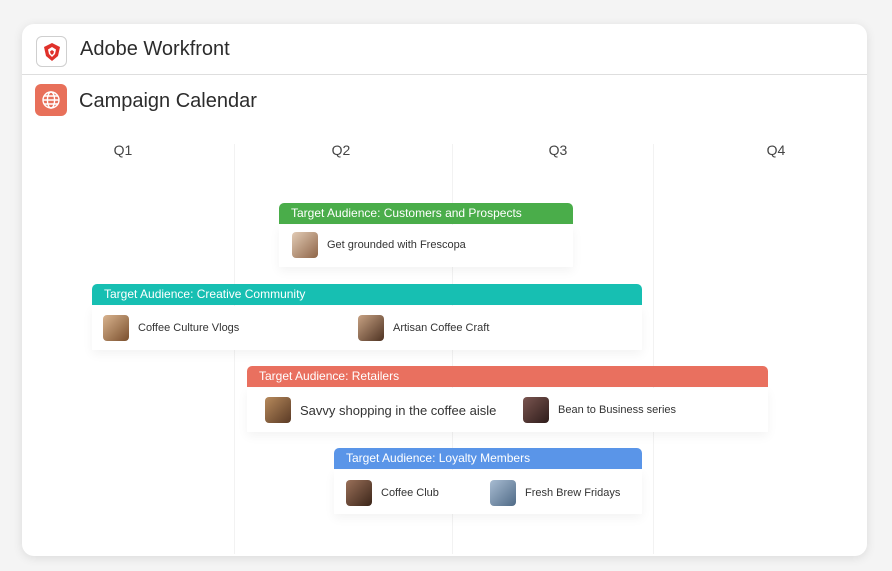 The image size is (892, 571). I want to click on page-title: Campaign Calendar, so click(168, 101).